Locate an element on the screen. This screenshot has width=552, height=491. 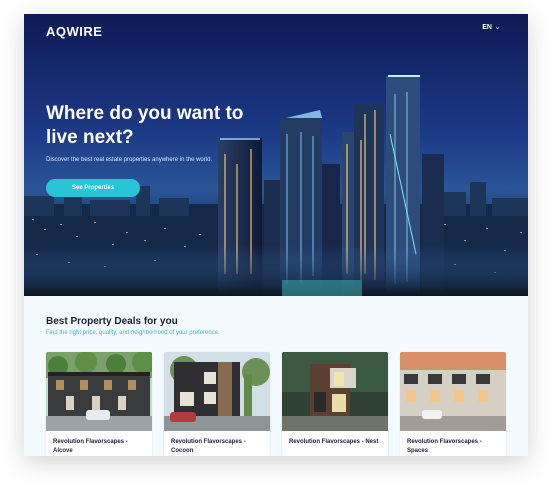
property-card: Revolution Flavorscapes - Nest is located at coordinates (335, 404).